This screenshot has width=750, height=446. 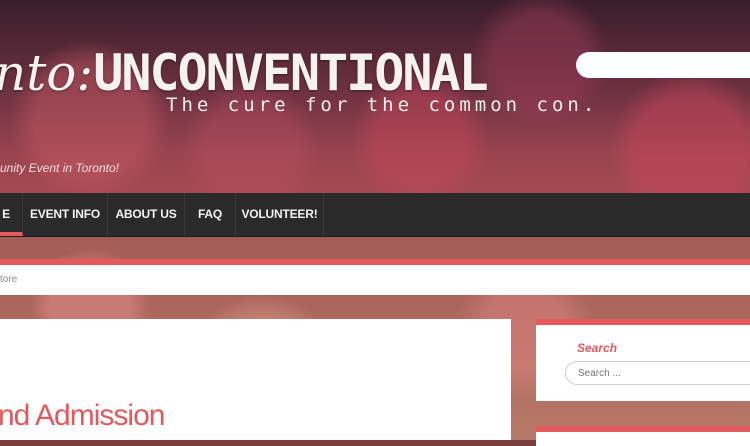 What do you see at coordinates (657, 373) in the screenshot?
I see `sidebar-search-input` at bounding box center [657, 373].